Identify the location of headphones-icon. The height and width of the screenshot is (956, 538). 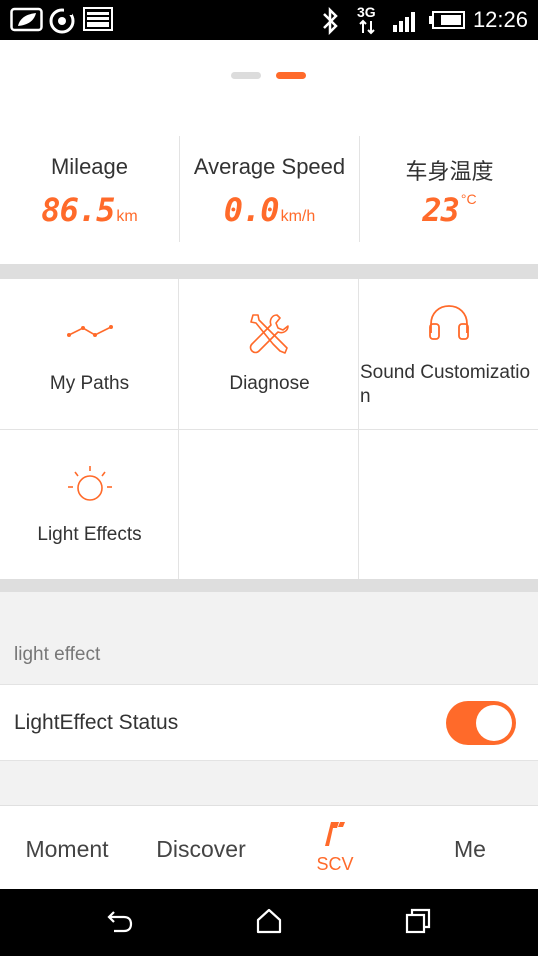
(449, 325).